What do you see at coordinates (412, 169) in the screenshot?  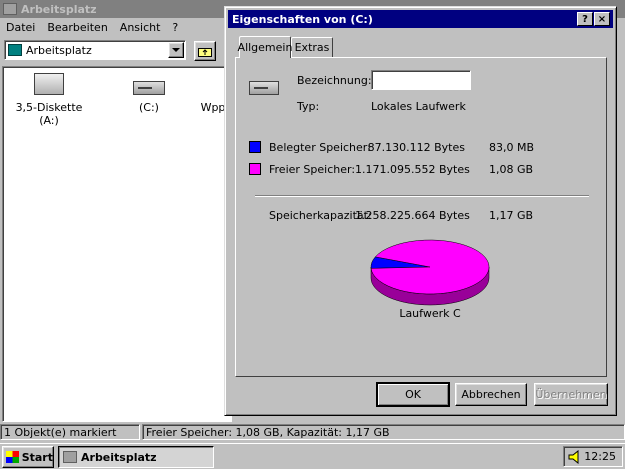 I see `free-bytes: 1.171.095.552 Bytes` at bounding box center [412, 169].